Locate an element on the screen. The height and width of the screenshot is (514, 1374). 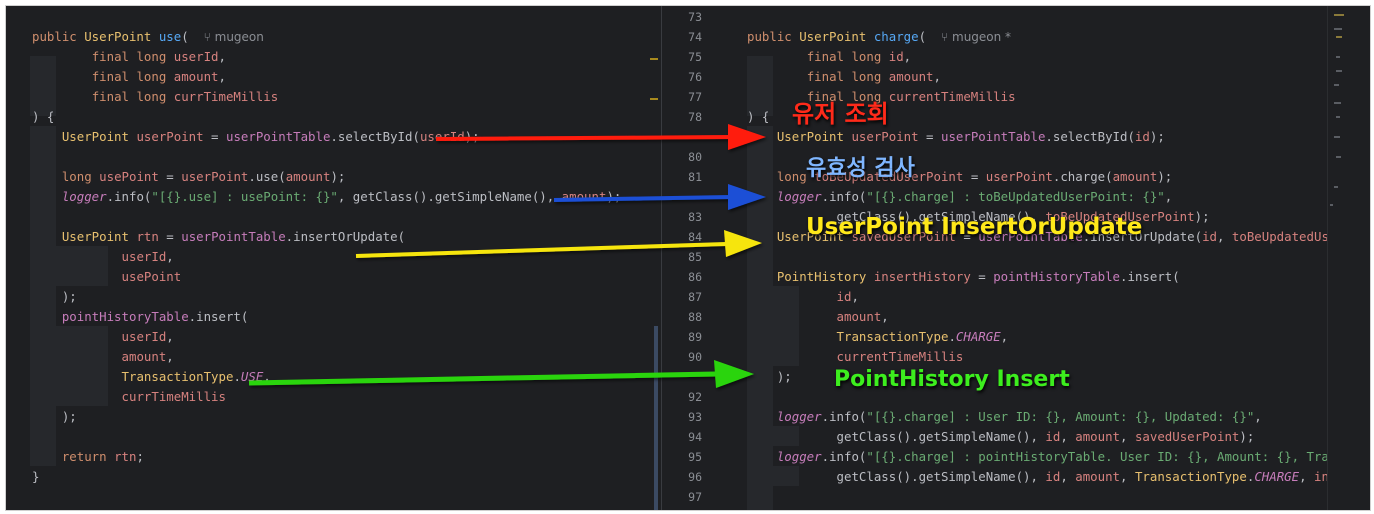
arrow-head-red is located at coordinates (747, 137).